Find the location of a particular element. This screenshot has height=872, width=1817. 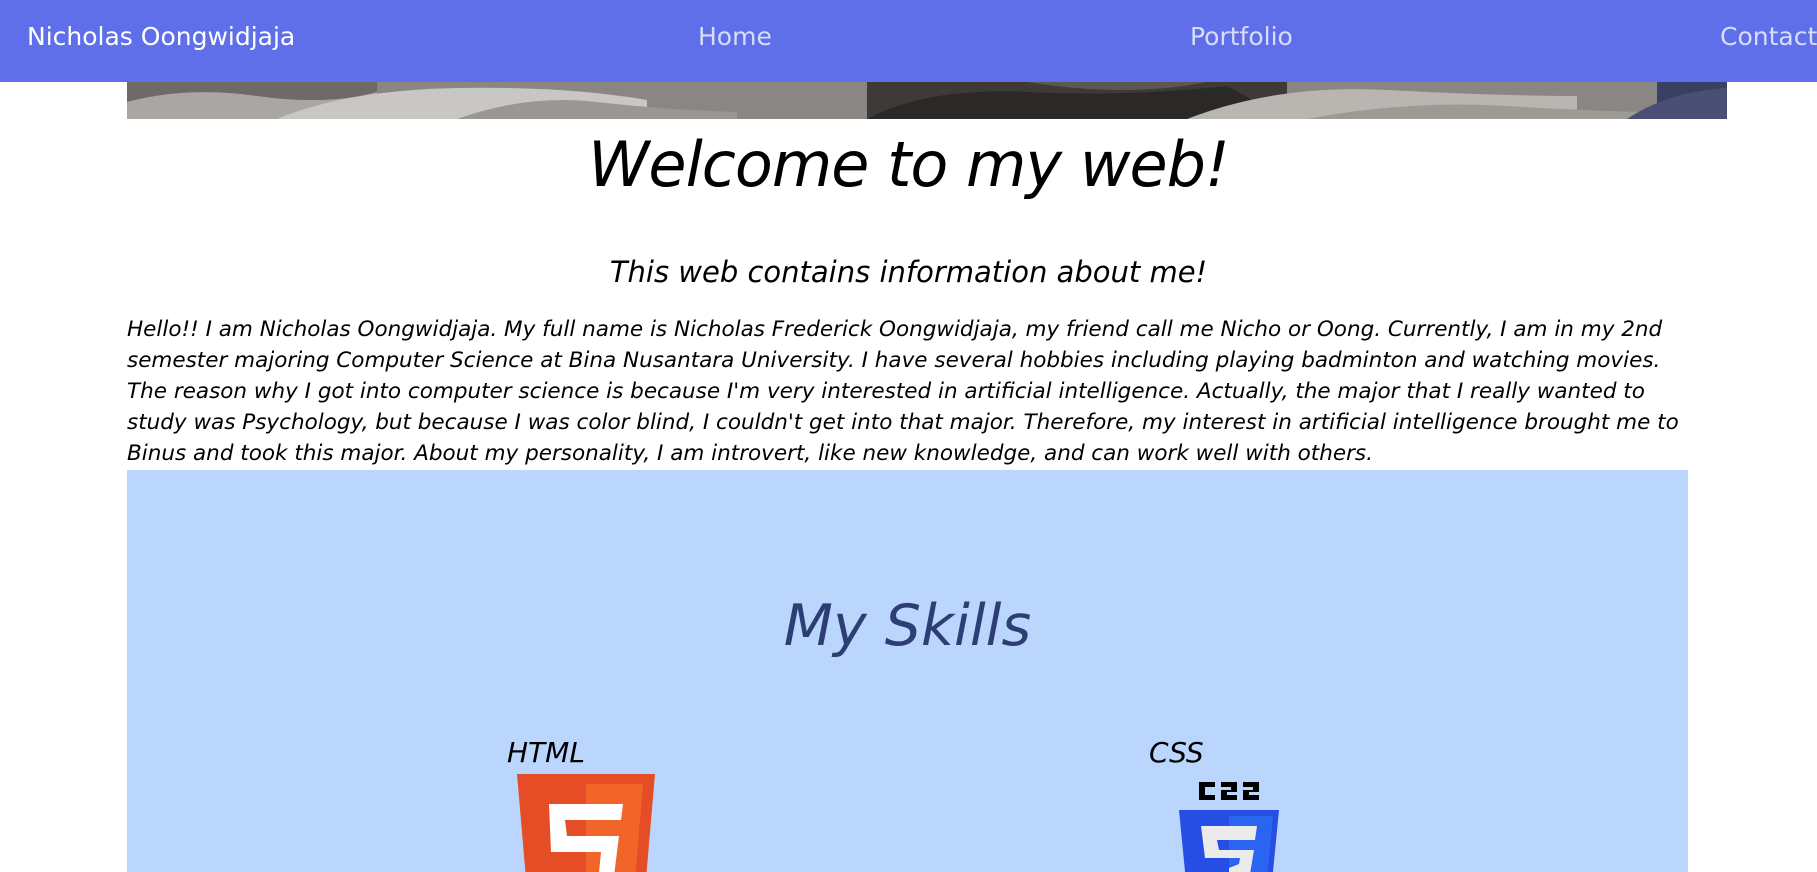

skills-title: My Skills is located at coordinates (907, 626).